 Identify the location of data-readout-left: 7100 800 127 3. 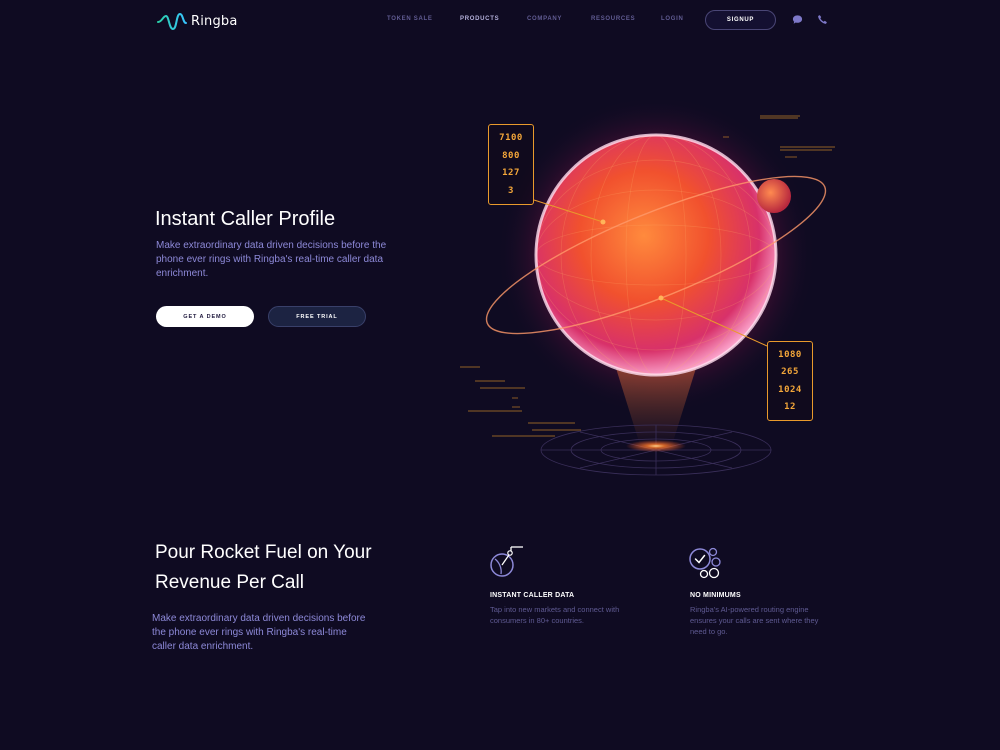
(511, 164).